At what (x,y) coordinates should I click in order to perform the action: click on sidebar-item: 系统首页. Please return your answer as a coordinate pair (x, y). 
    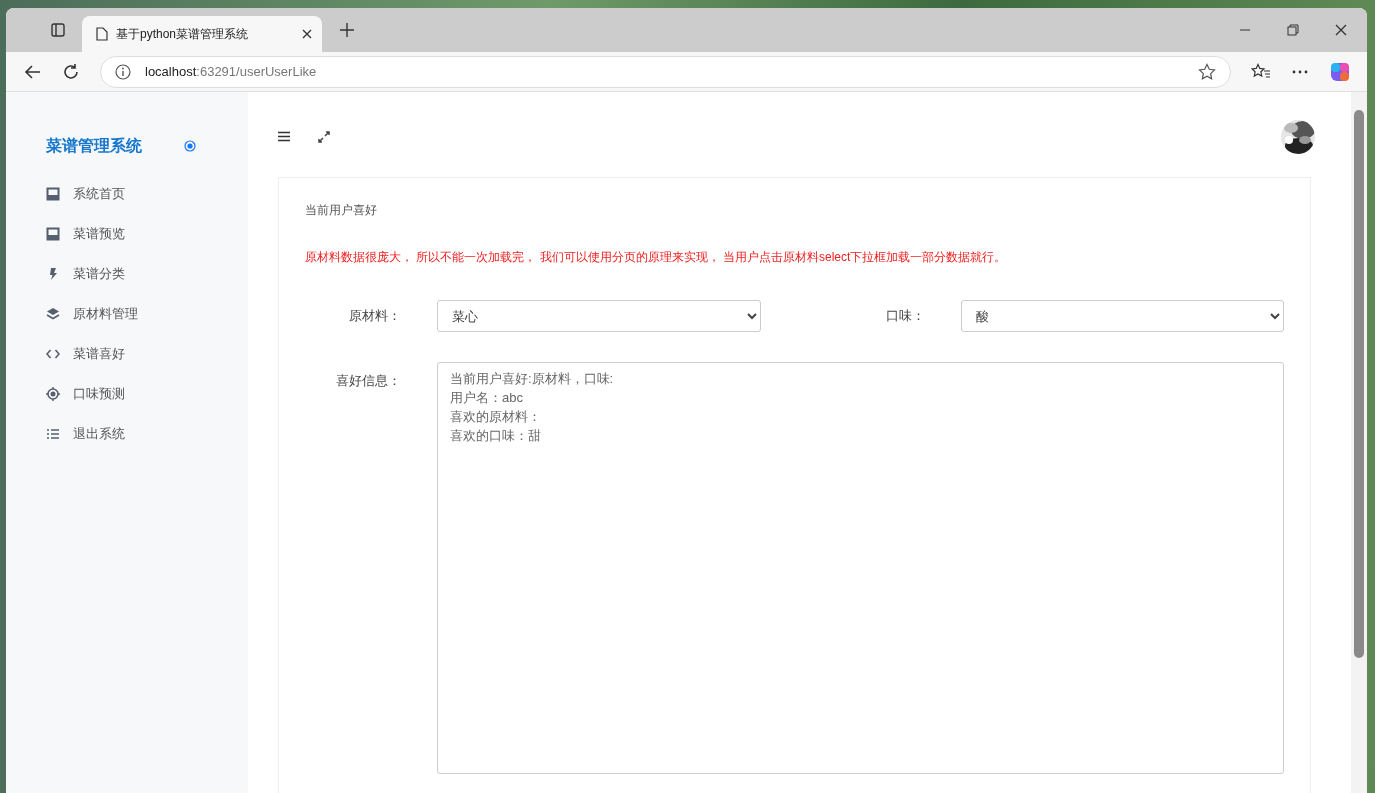
    Looking at the image, I should click on (147, 194).